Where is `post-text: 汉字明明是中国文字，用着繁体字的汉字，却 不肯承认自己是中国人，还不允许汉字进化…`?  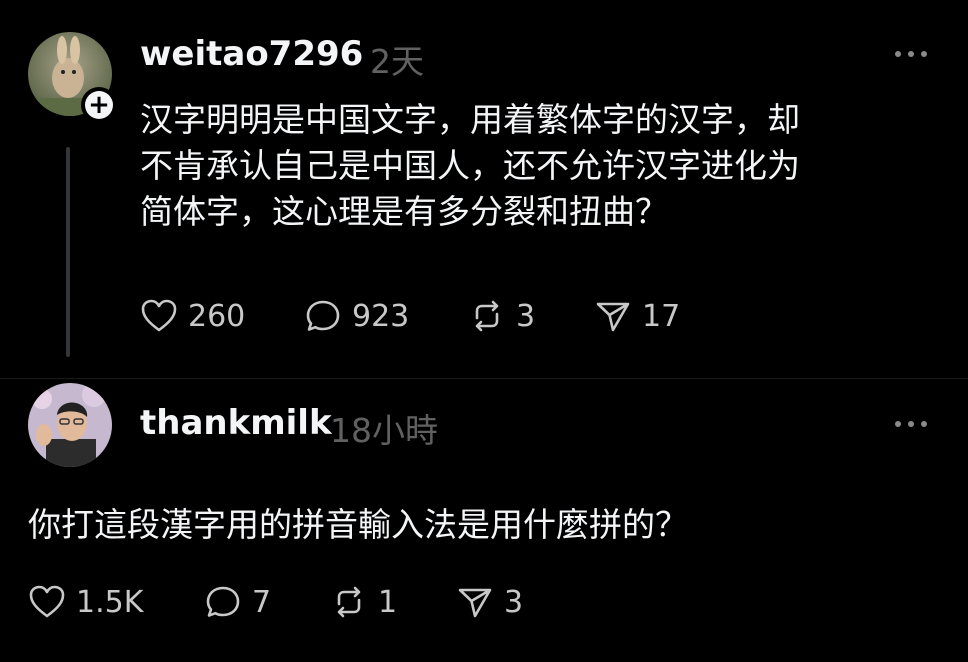
post-text: 汉字明明是中国文字，用着繁体字的汉字，却 不肯承认自己是中国人，还不允许汉字进化… is located at coordinates (470, 166).